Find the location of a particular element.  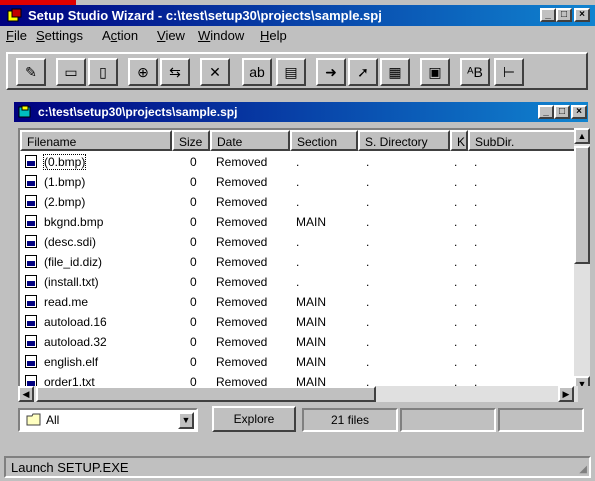

delete-icon: ✕ is located at coordinates (215, 72).